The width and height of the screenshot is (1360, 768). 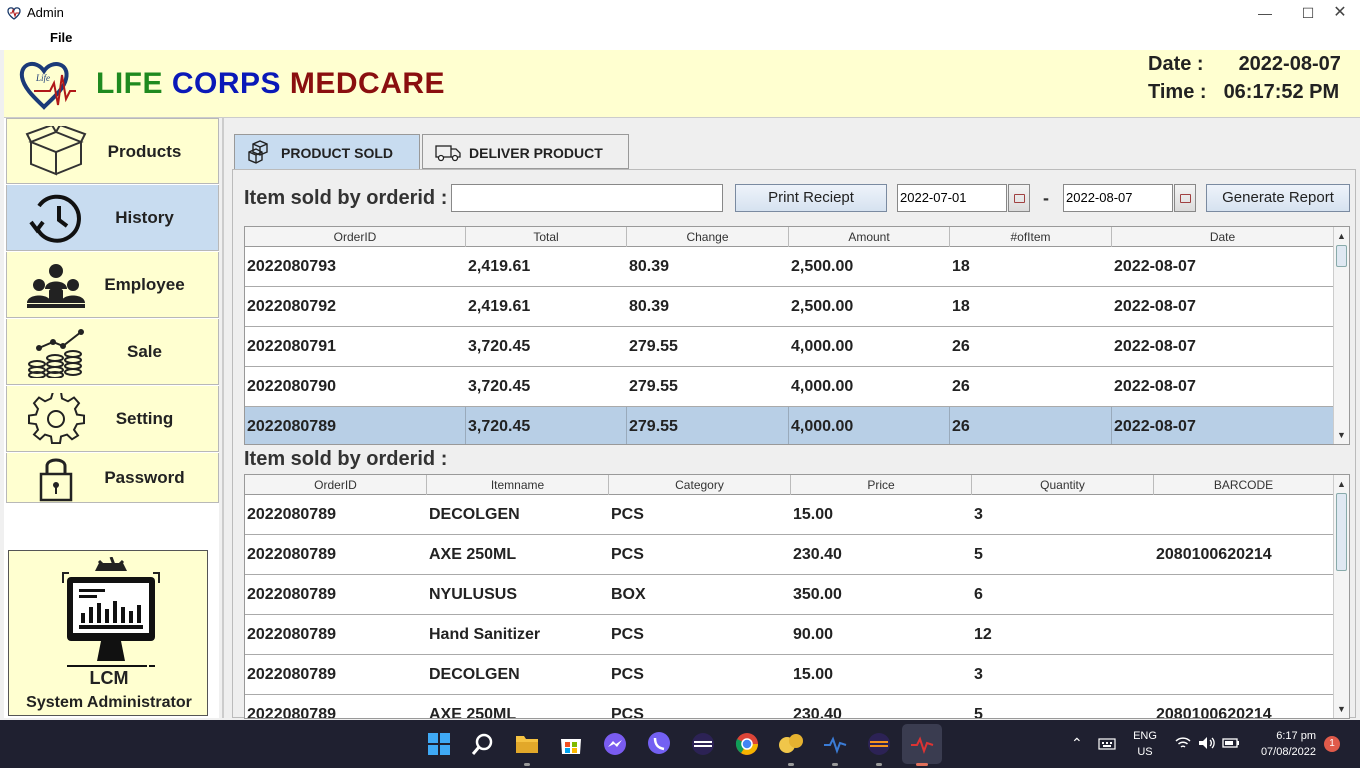 What do you see at coordinates (473, 554) in the screenshot?
I see `cell-itemname: AXE 250ML` at bounding box center [473, 554].